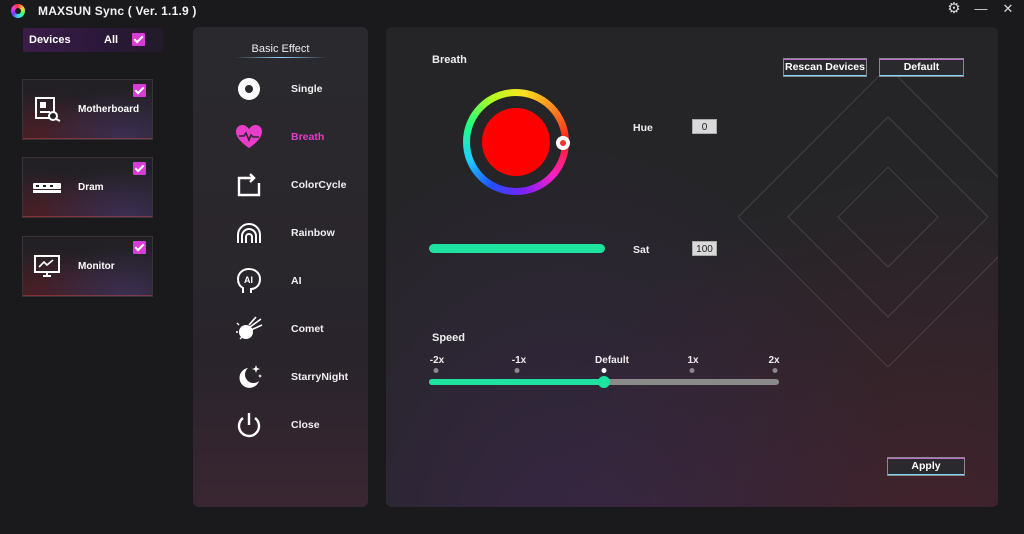 The width and height of the screenshot is (1024, 534). Describe the element at coordinates (954, 9) in the screenshot. I see `settings-gear-icon: ⚙` at that location.